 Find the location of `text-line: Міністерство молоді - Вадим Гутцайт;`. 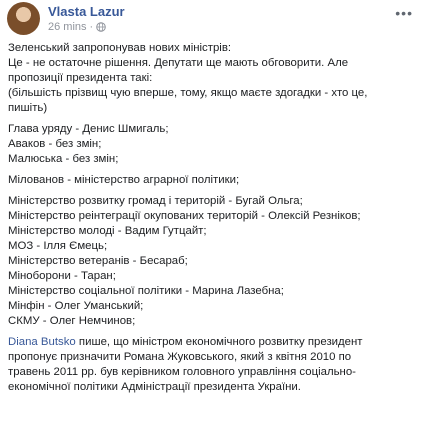

text-line: Міністерство молоді - Вадим Гутцайт; is located at coordinates (107, 231).